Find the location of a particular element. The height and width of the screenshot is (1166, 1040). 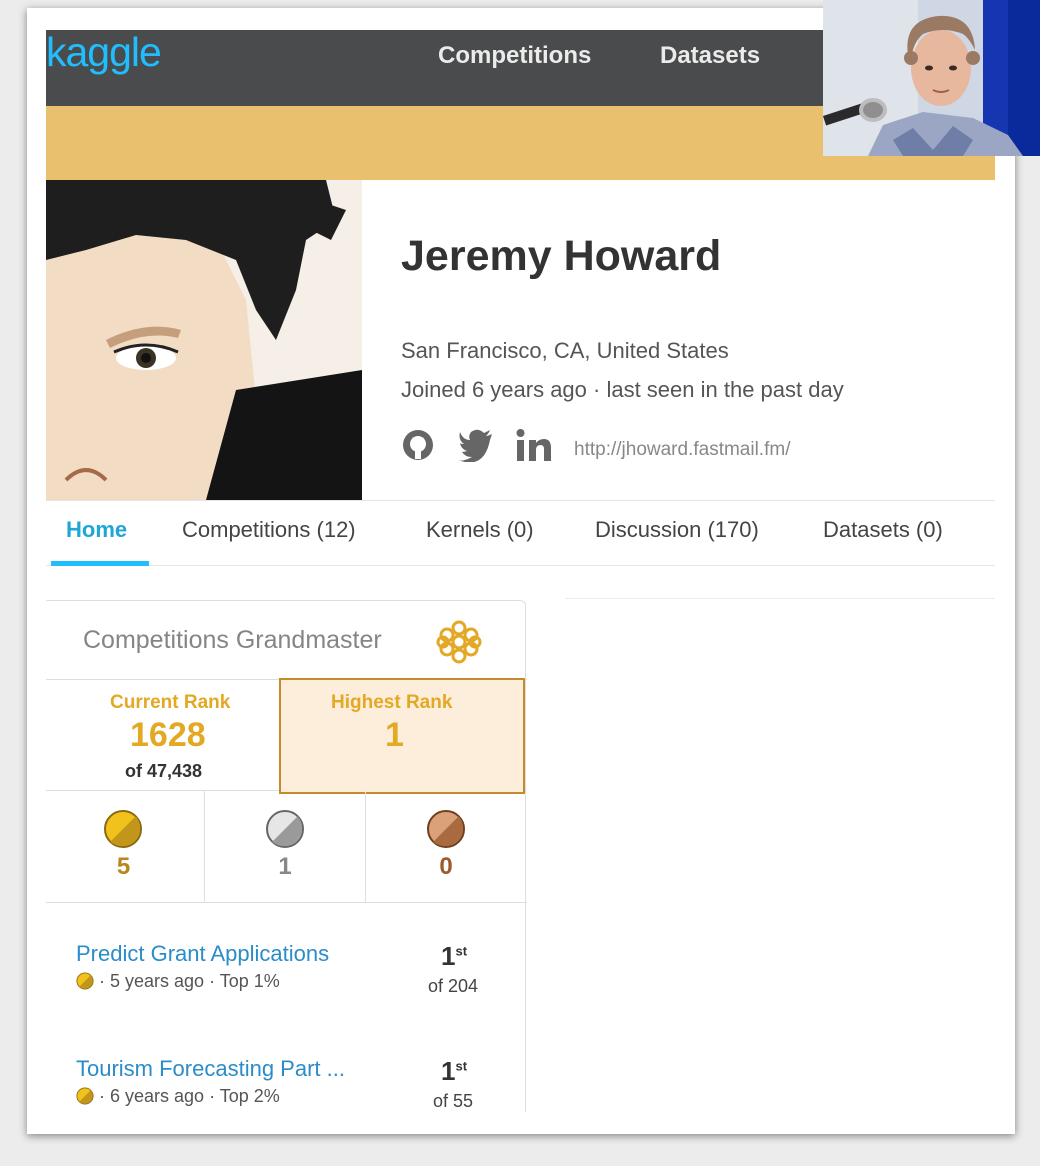

highest-rank-label: Highest Rank is located at coordinates (392, 702).